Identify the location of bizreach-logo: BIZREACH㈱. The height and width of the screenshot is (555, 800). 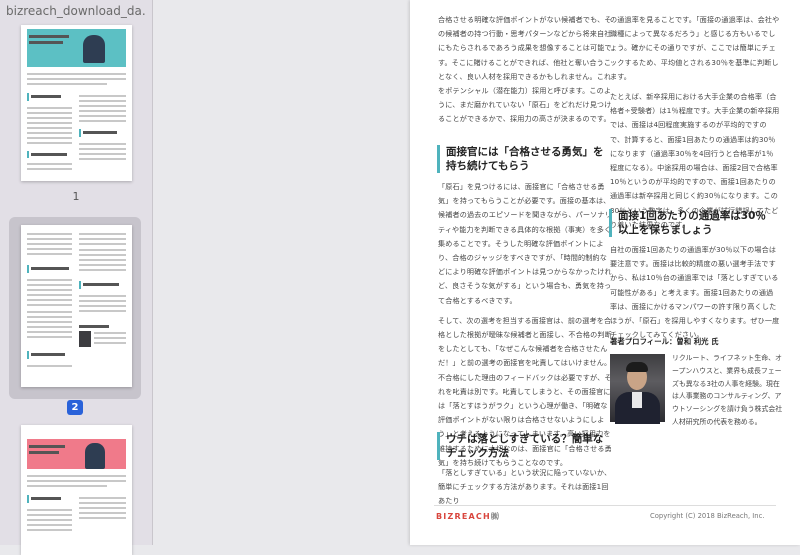
(468, 516).